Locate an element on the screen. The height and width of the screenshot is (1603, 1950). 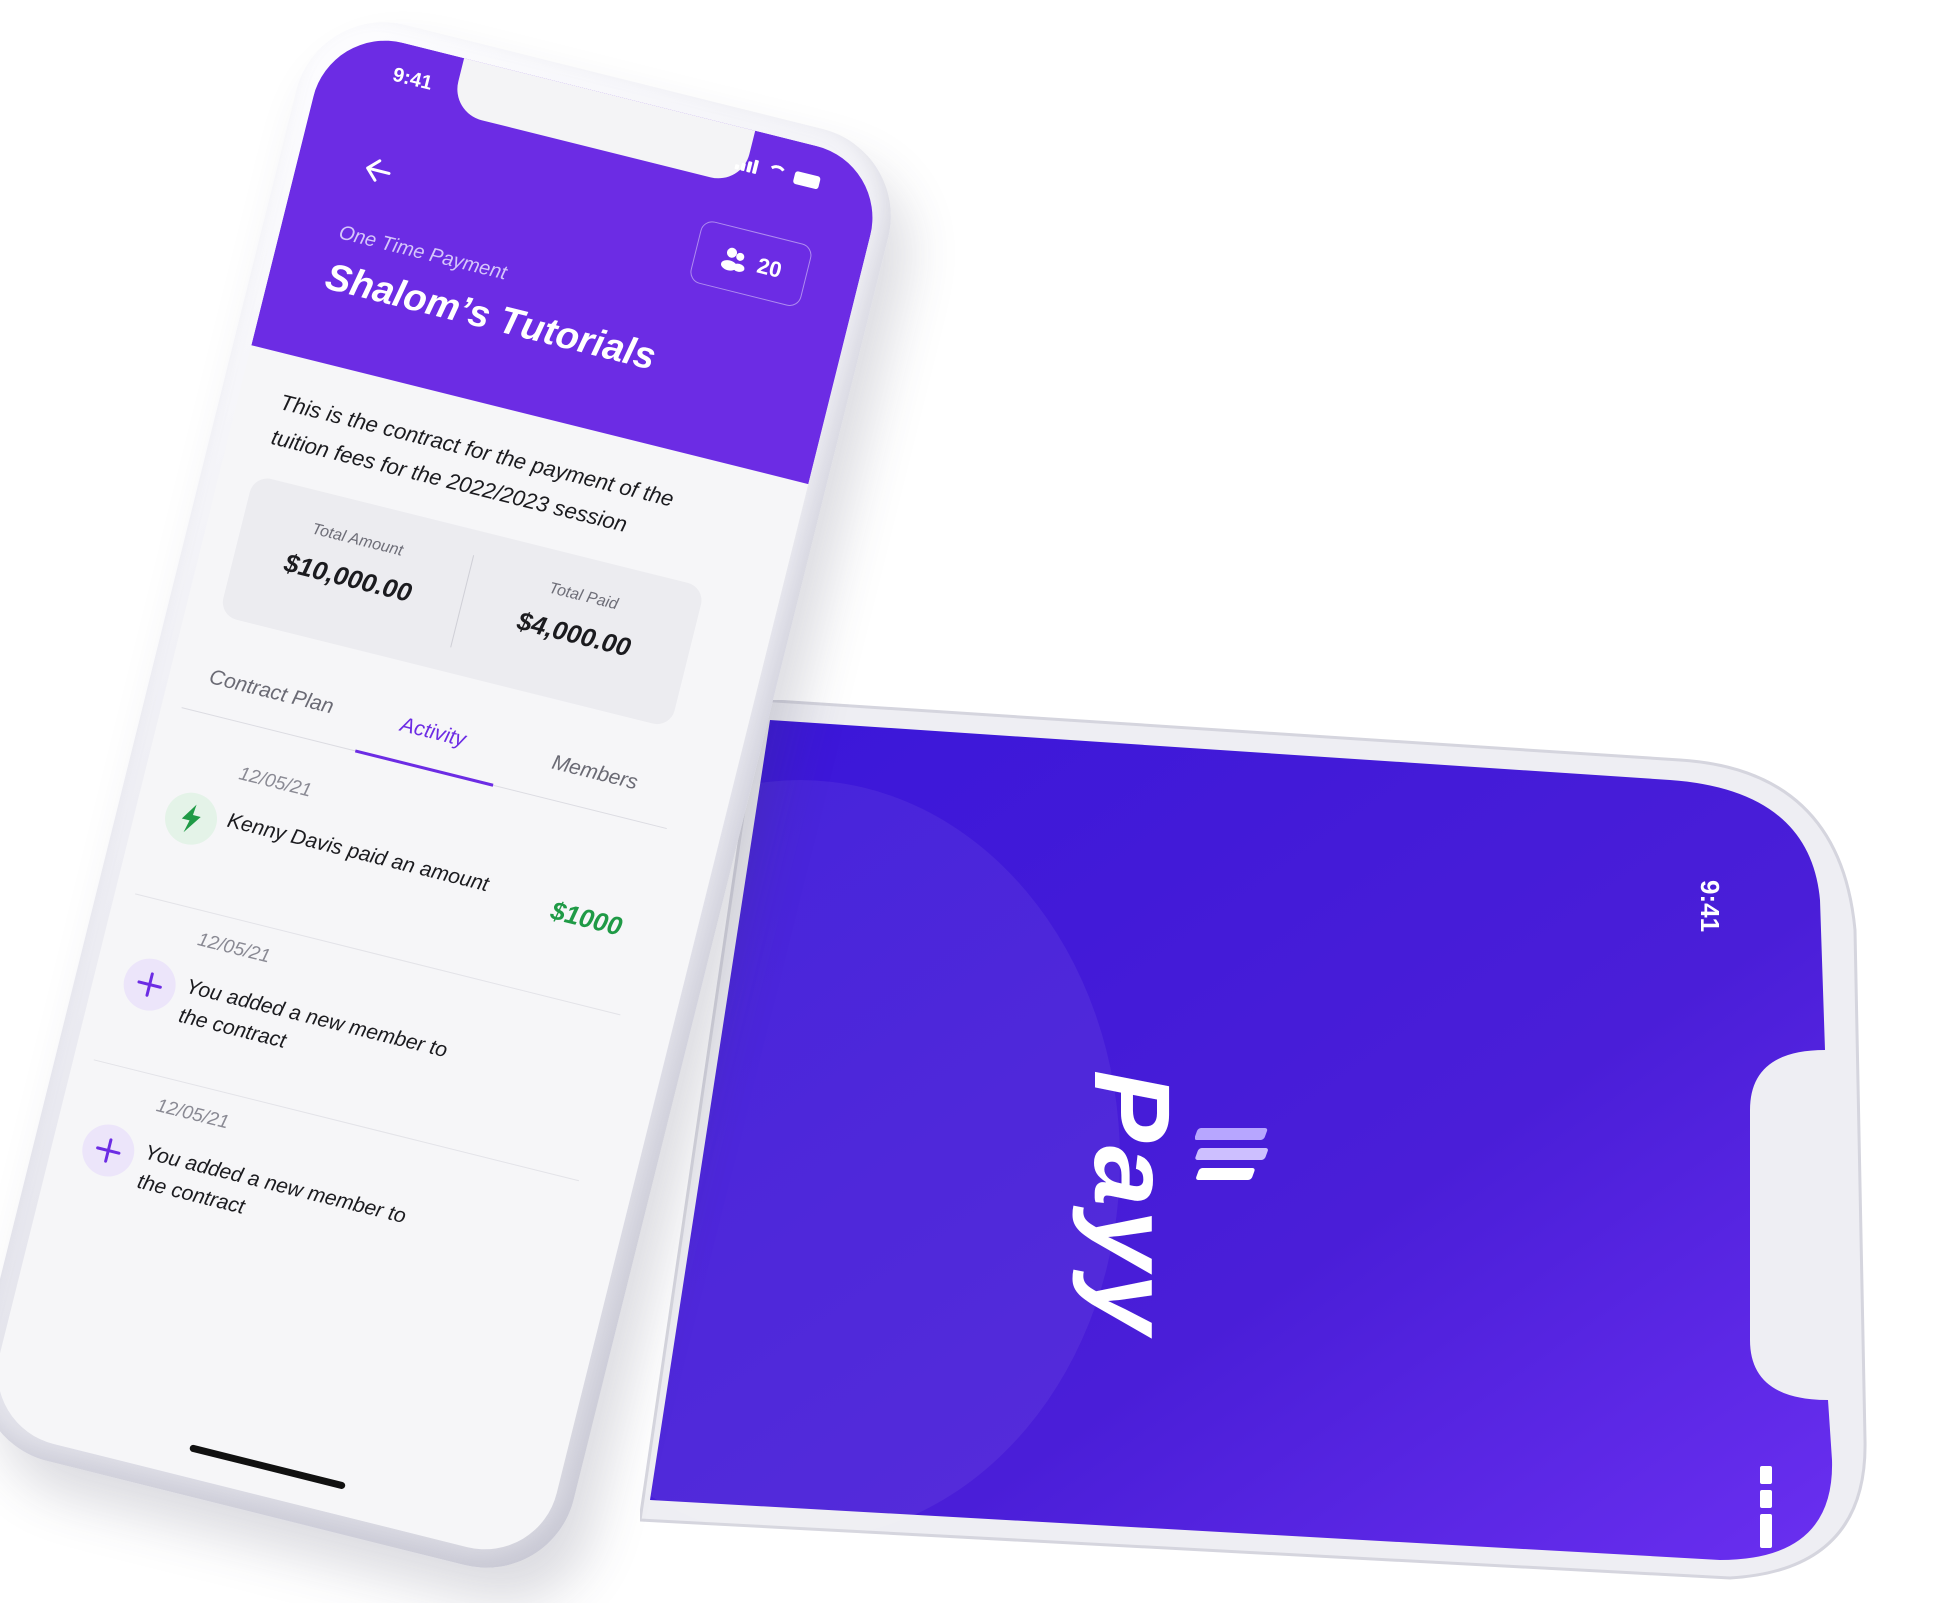
payy-logo: Payy is located at coordinates (1188, 1164).